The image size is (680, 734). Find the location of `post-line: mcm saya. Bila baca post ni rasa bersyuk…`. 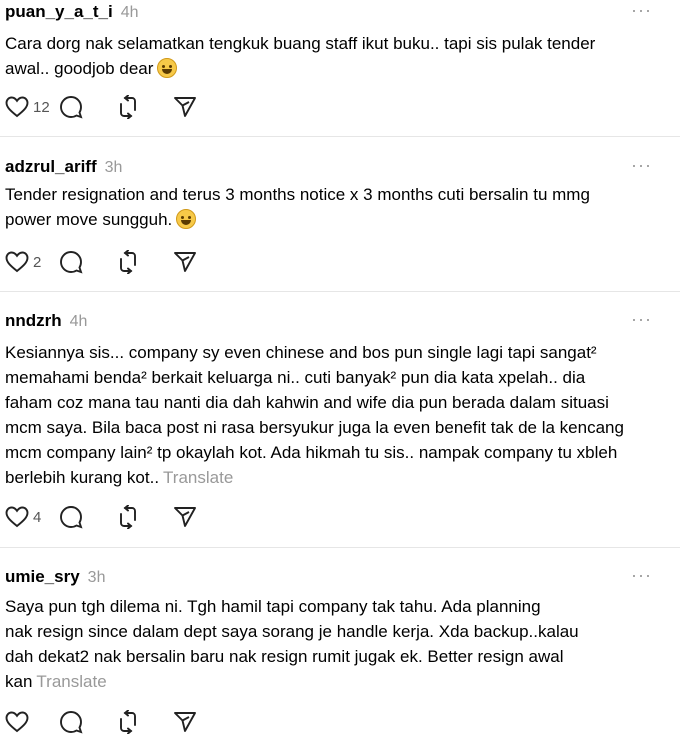

post-line: mcm saya. Bila baca post ni rasa bersyuk… is located at coordinates (314, 427).